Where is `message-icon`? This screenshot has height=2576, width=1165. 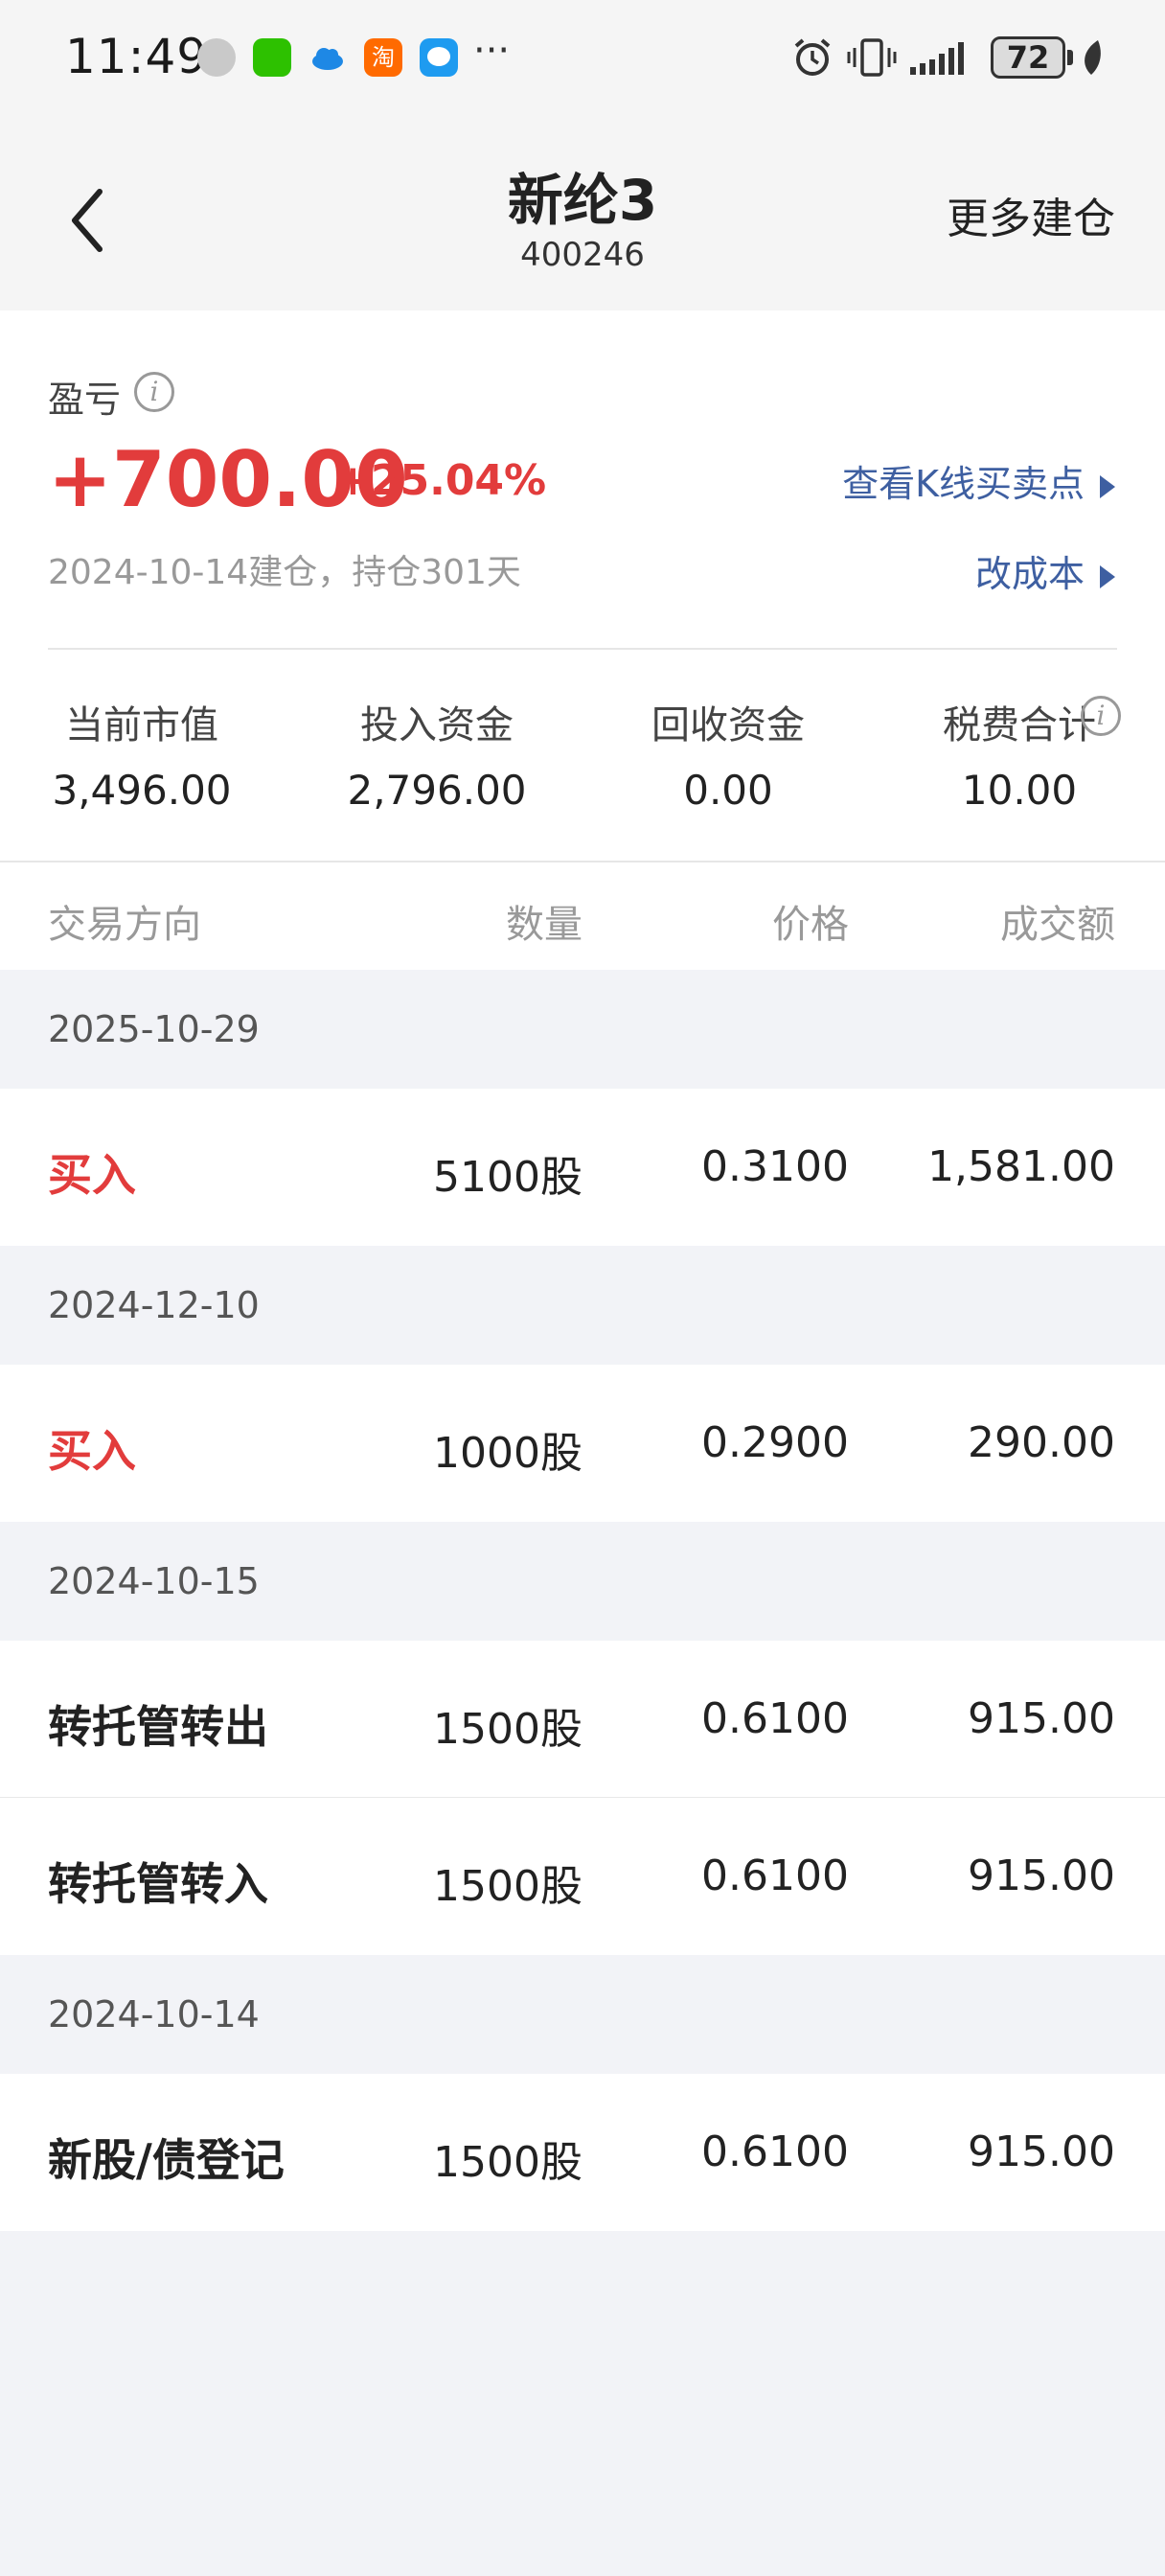 message-icon is located at coordinates (439, 57).